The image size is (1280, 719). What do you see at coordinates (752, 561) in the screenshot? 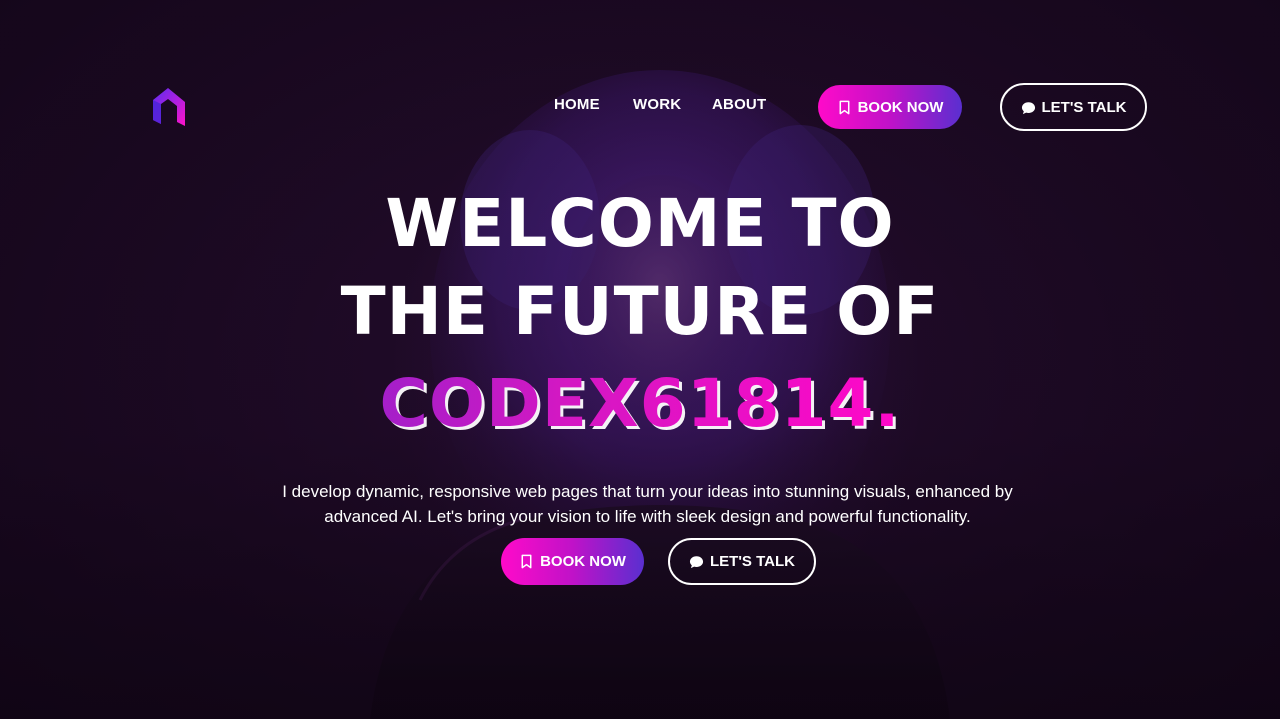
I see `hero-lets-talk-label: LET'S TALK` at bounding box center [752, 561].